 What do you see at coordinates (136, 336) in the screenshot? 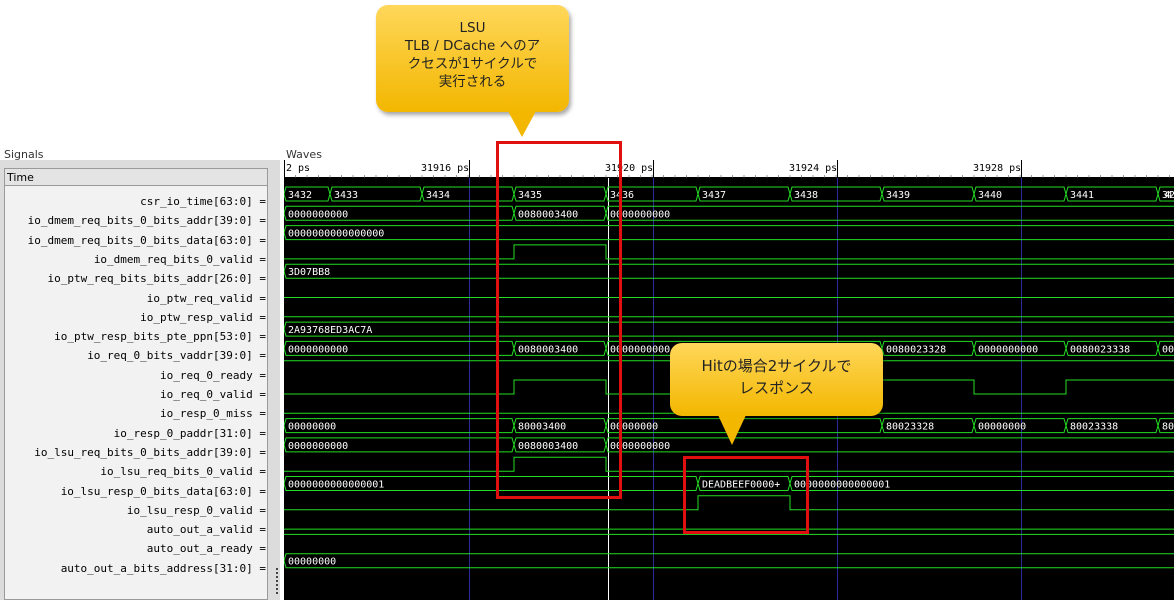
I see `signal-name-row: io_ptw_resp_bits_pte_ppn[53:0] =` at bounding box center [136, 336].